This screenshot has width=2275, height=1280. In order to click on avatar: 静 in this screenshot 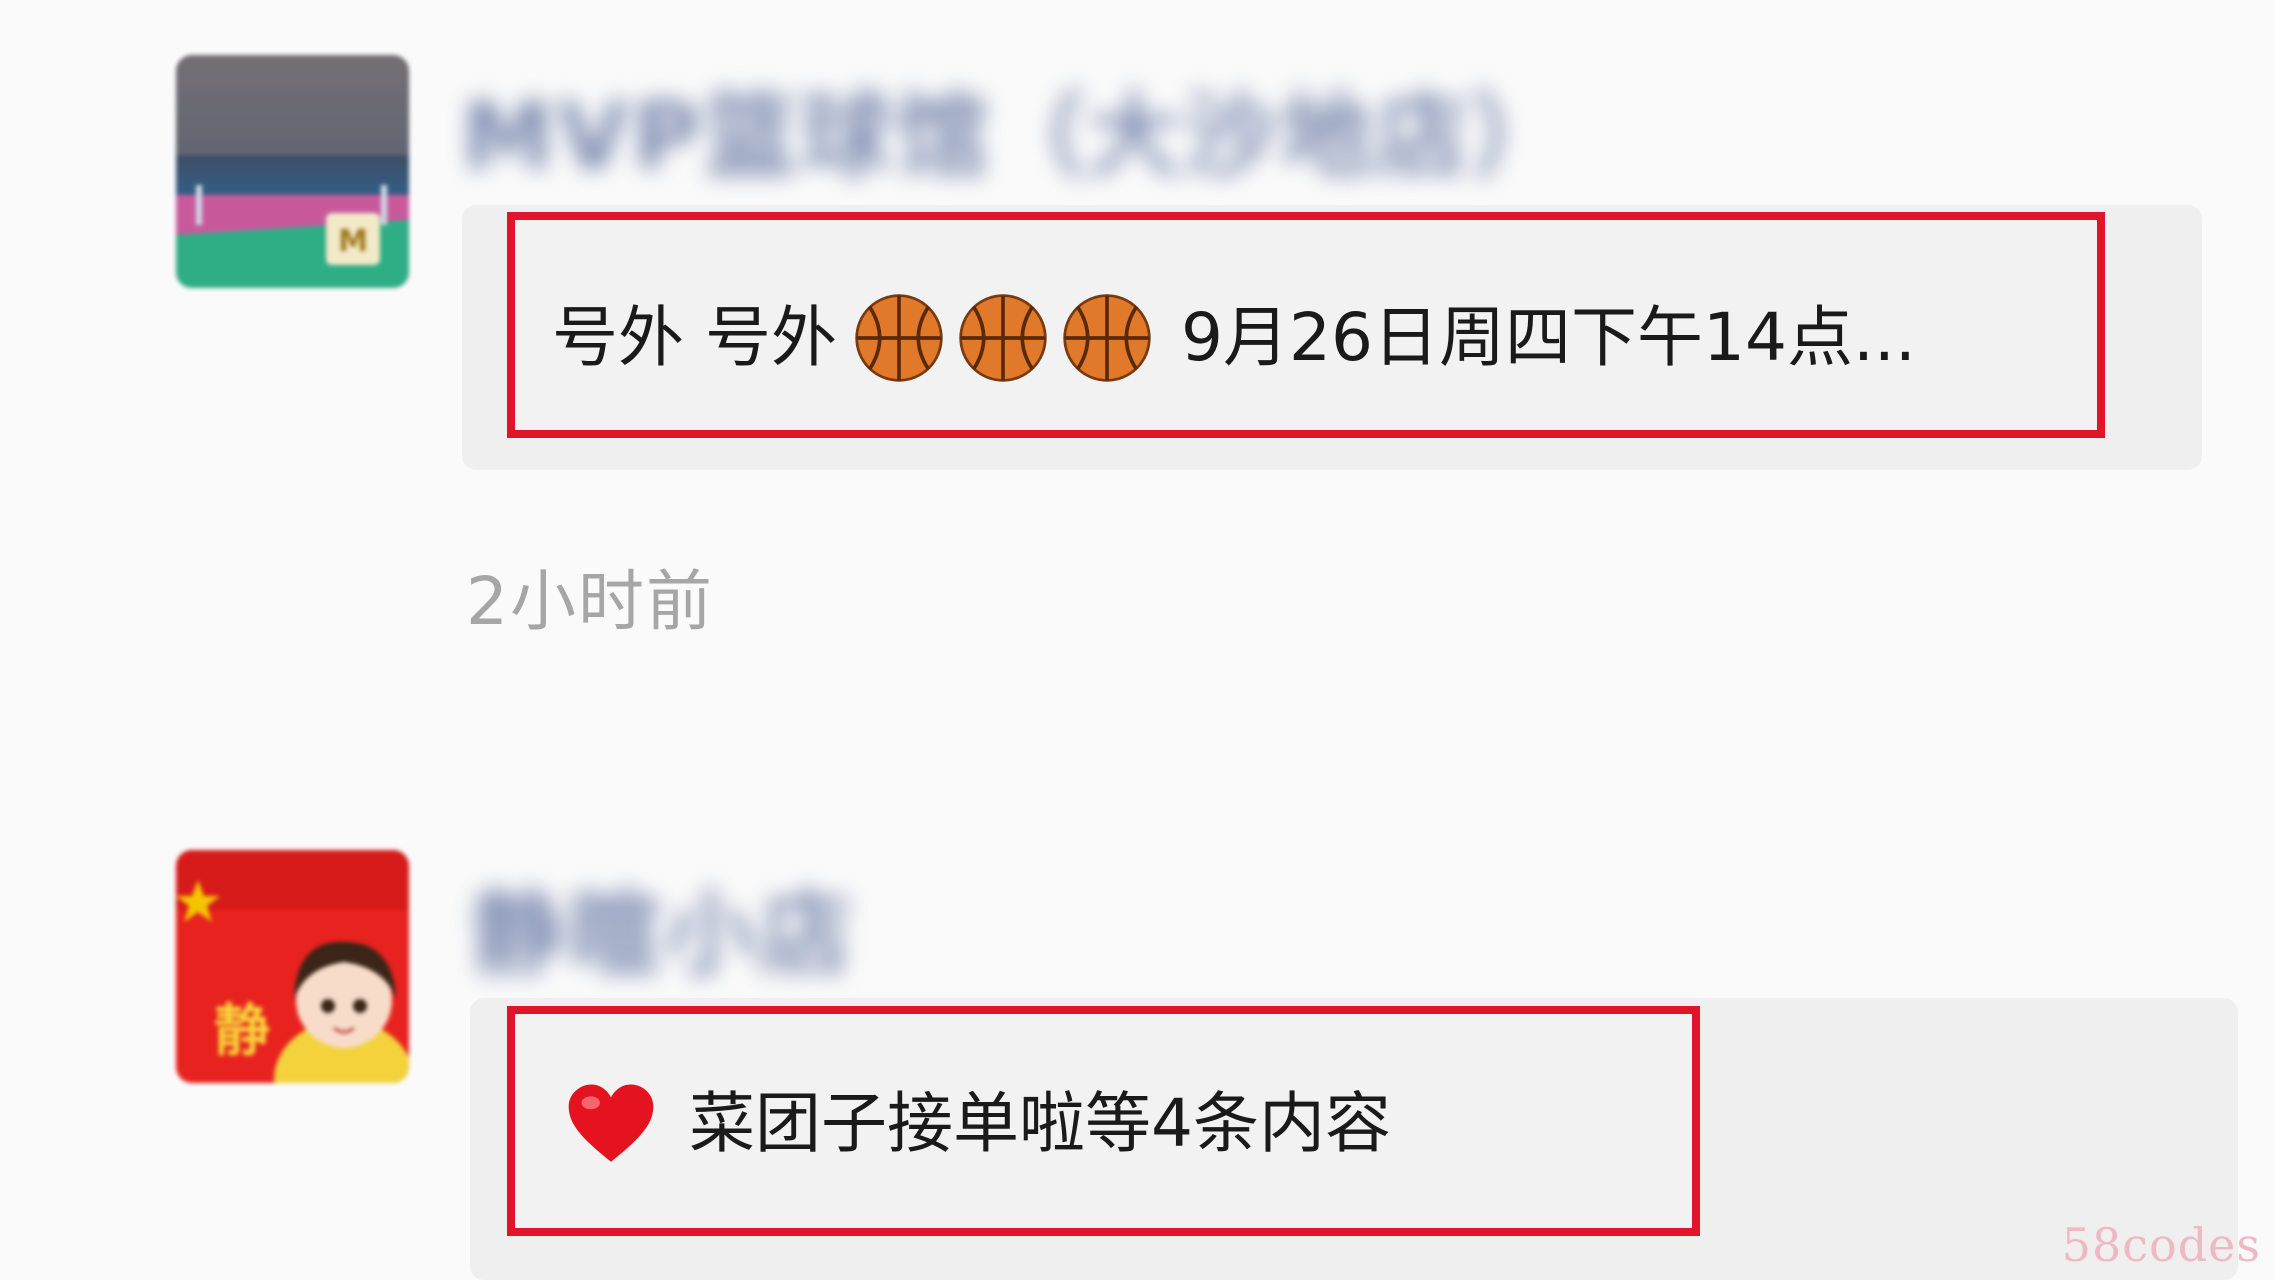, I will do `click(292, 966)`.